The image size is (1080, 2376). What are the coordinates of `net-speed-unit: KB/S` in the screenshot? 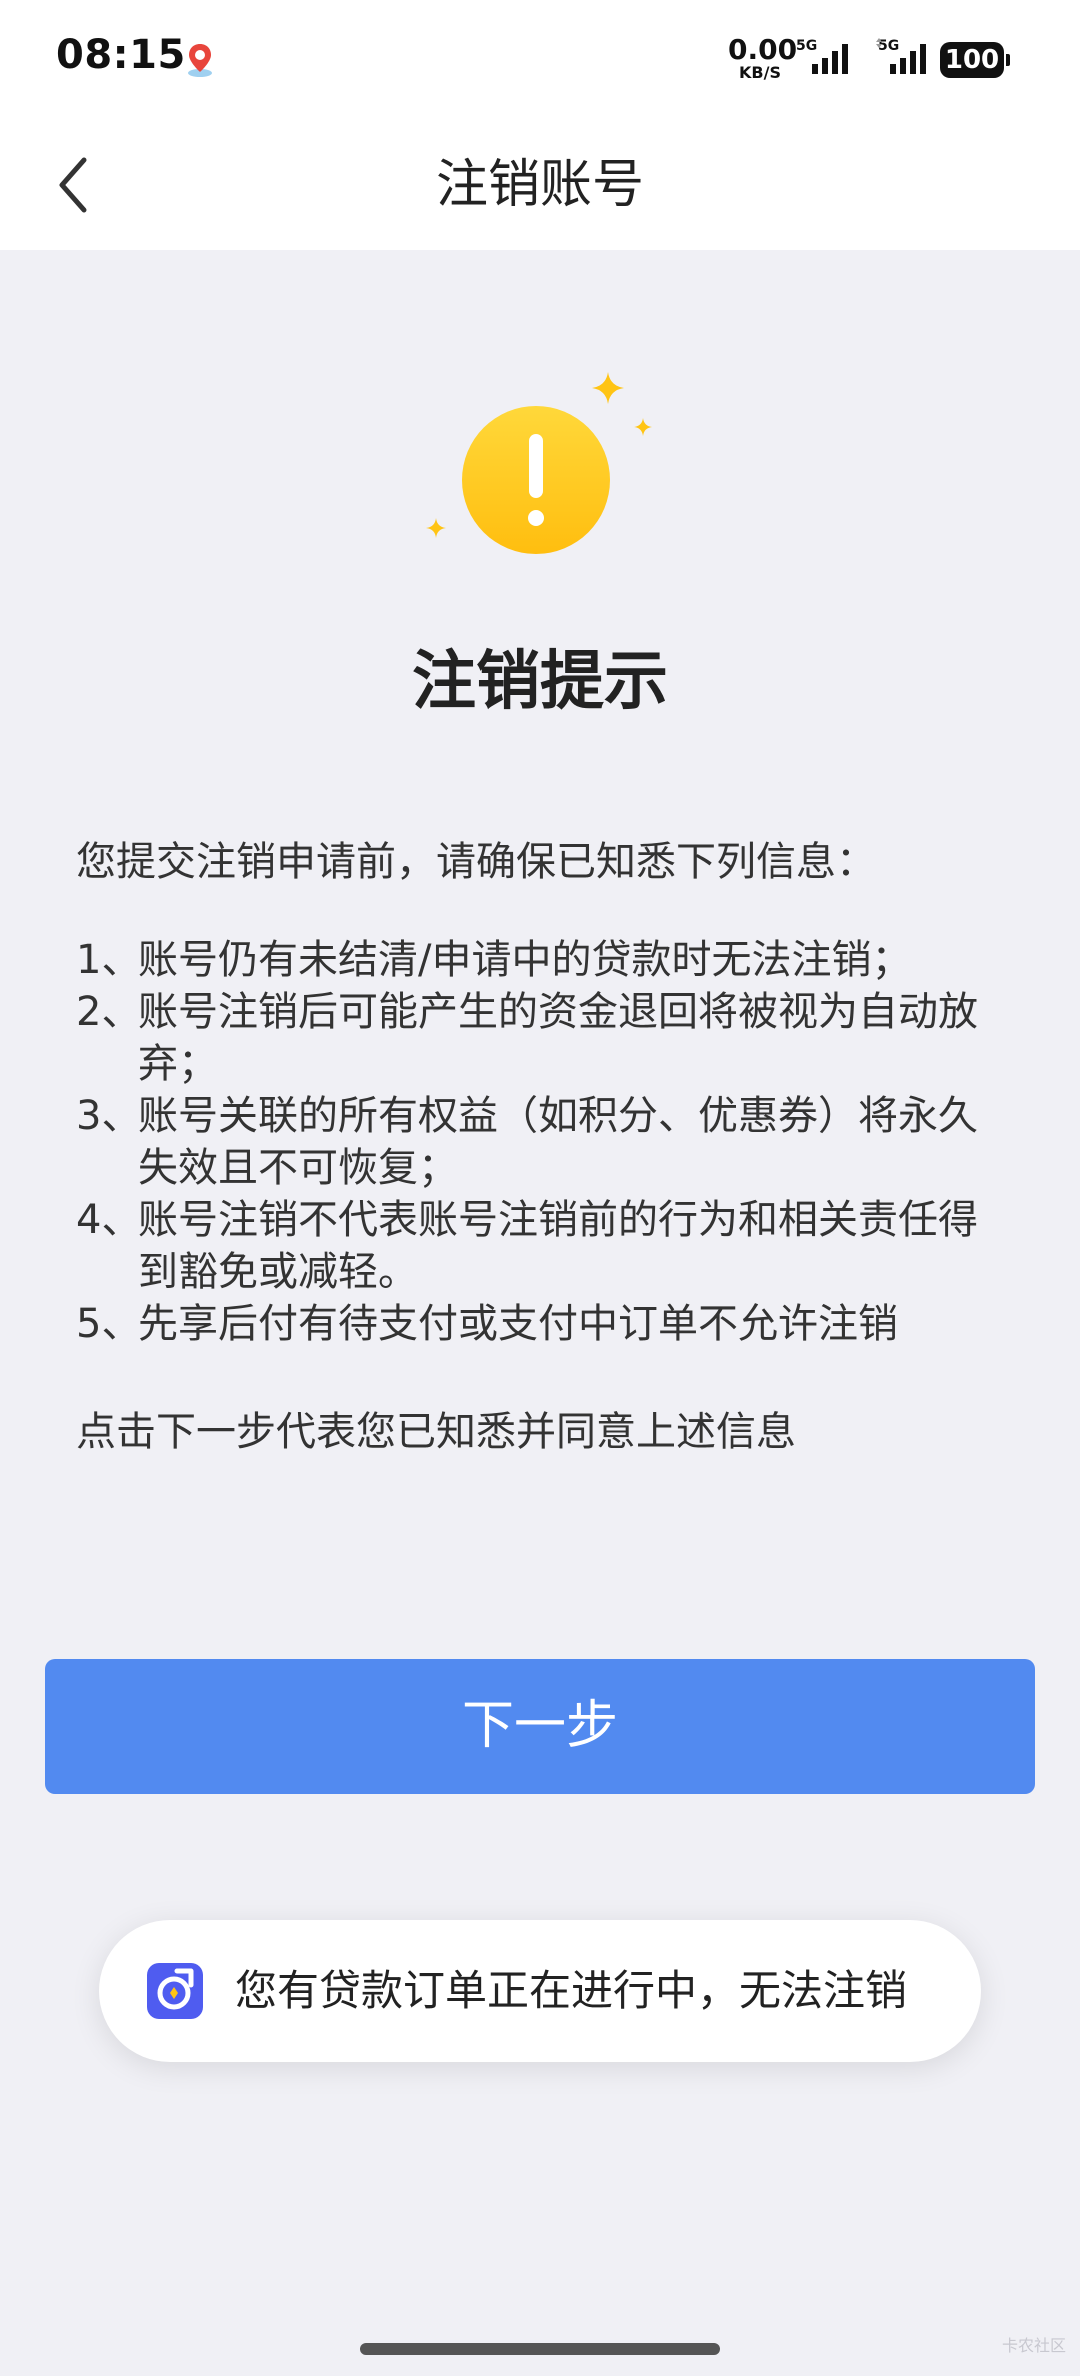 It's located at (760, 72).